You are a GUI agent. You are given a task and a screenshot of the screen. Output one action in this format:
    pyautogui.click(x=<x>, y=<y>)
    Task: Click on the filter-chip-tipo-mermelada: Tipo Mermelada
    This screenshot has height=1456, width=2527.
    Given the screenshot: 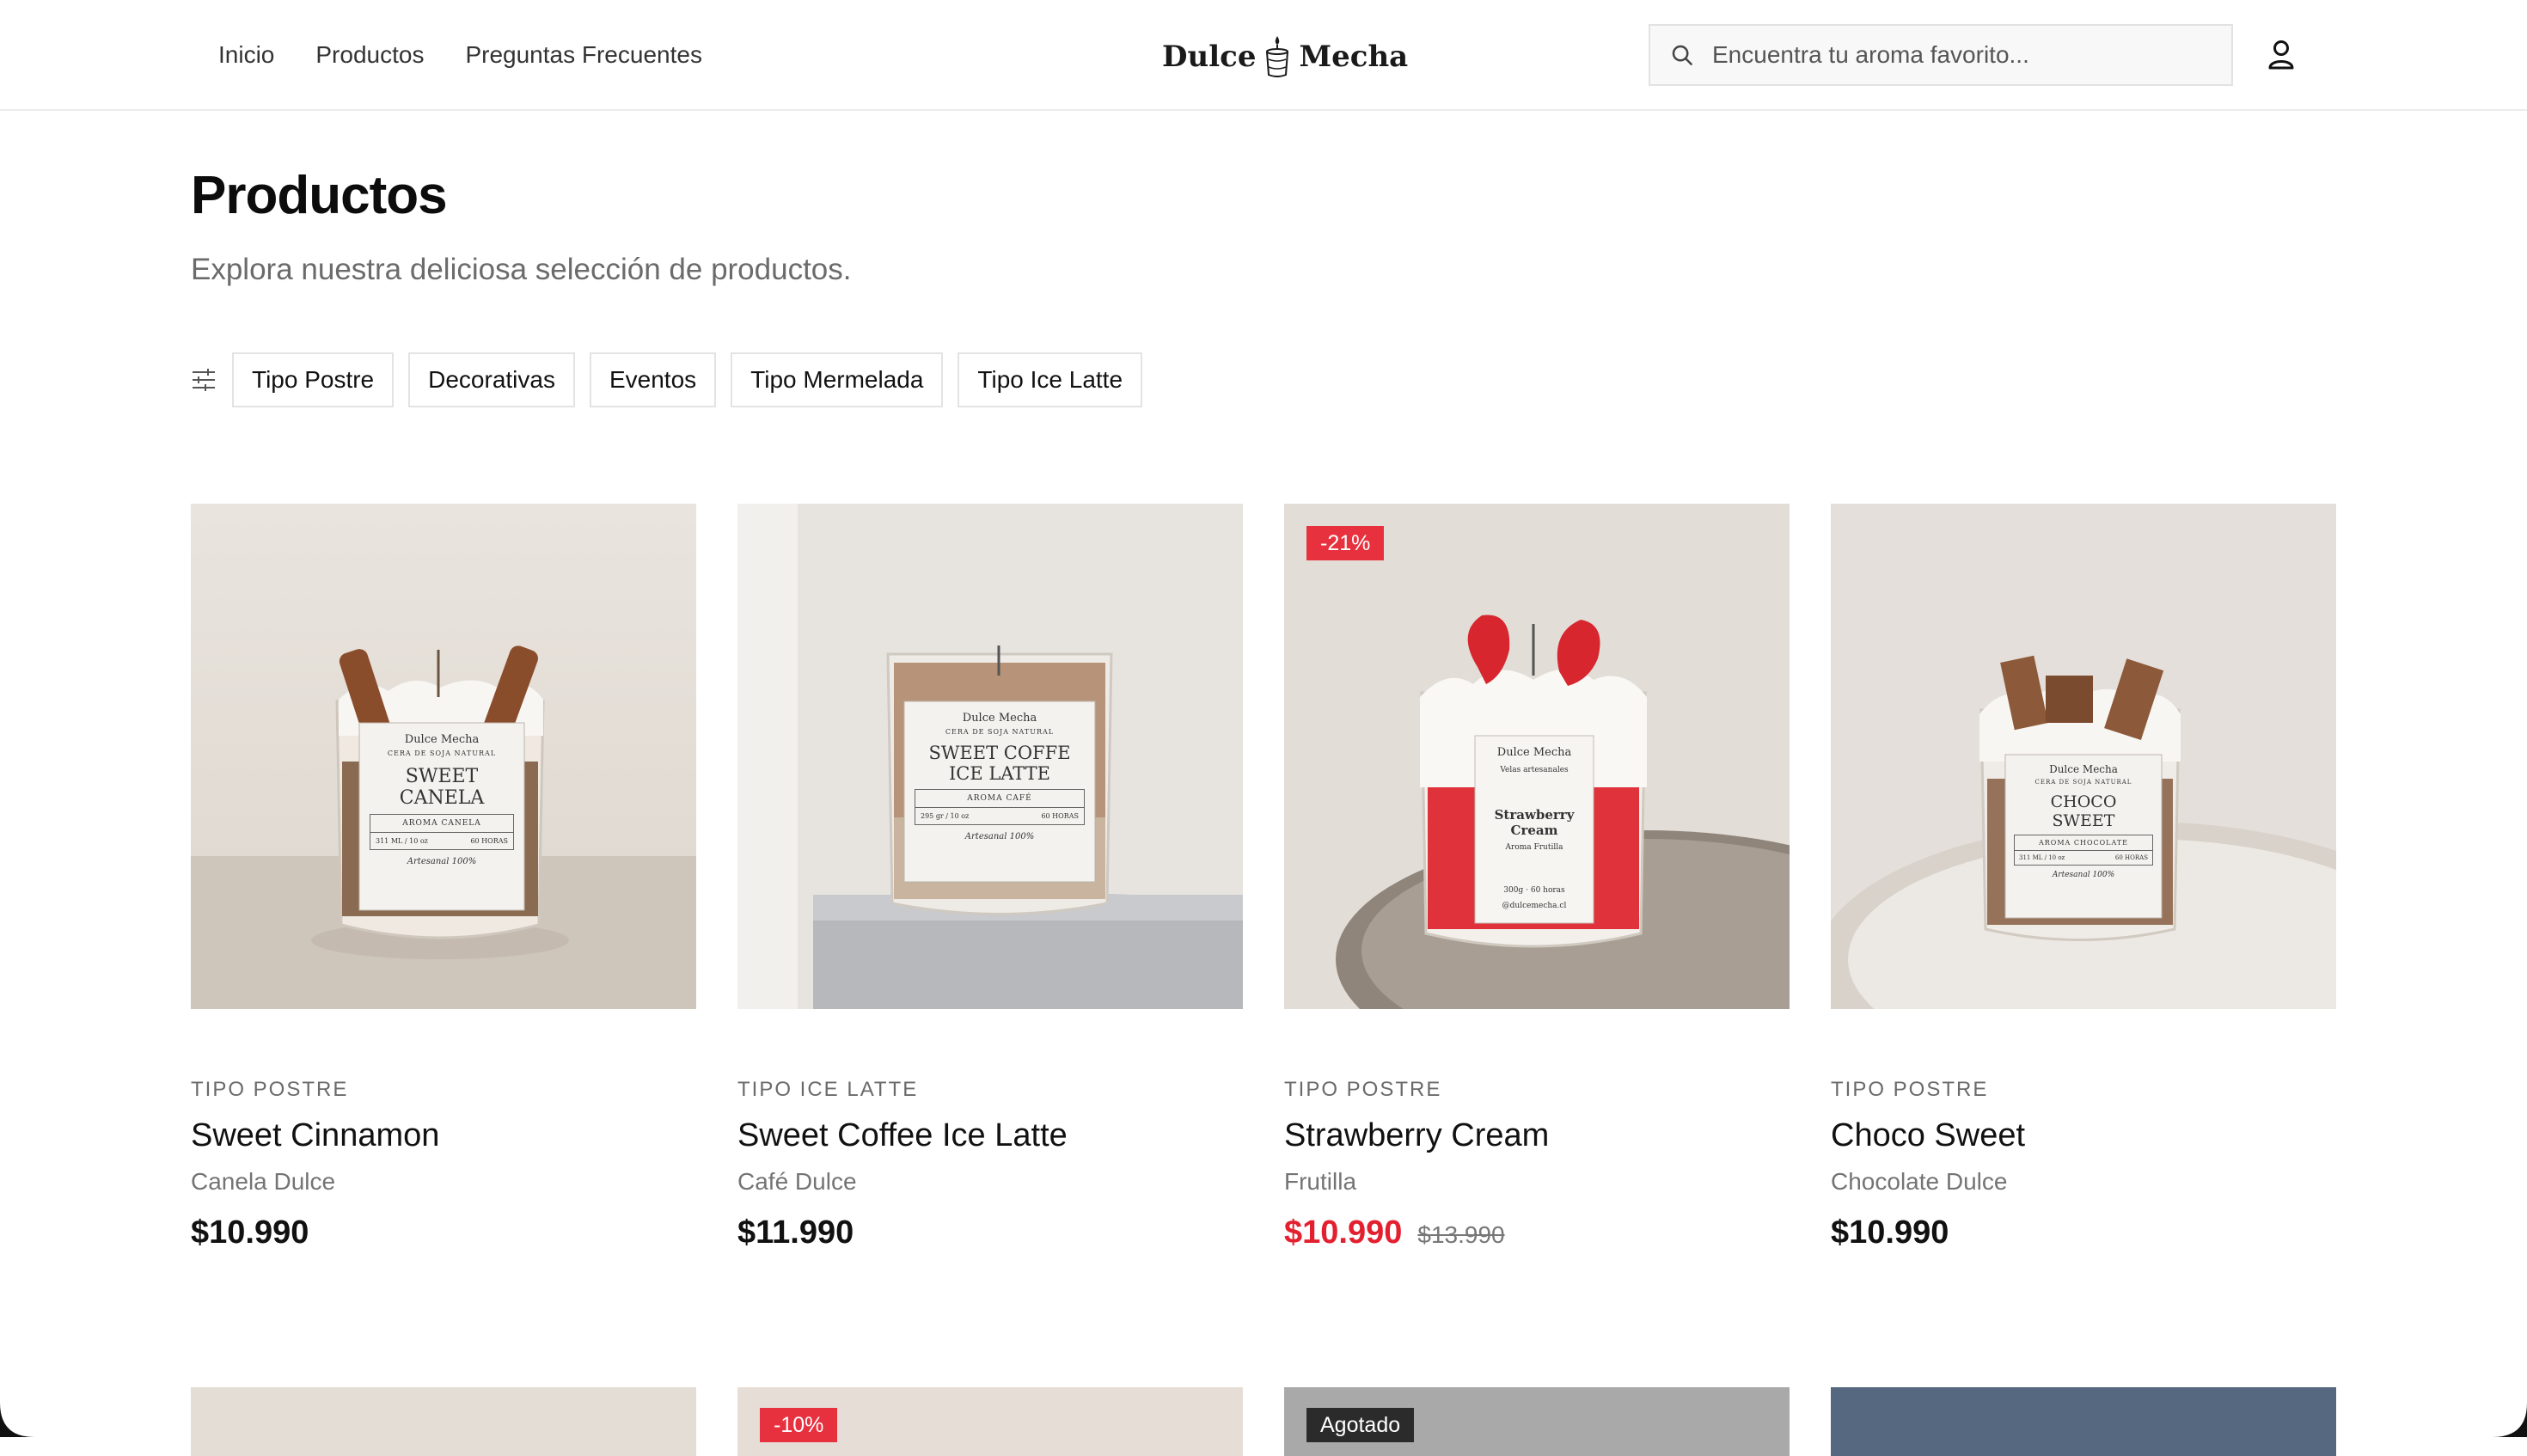 What is the action you would take?
    pyautogui.click(x=837, y=380)
    